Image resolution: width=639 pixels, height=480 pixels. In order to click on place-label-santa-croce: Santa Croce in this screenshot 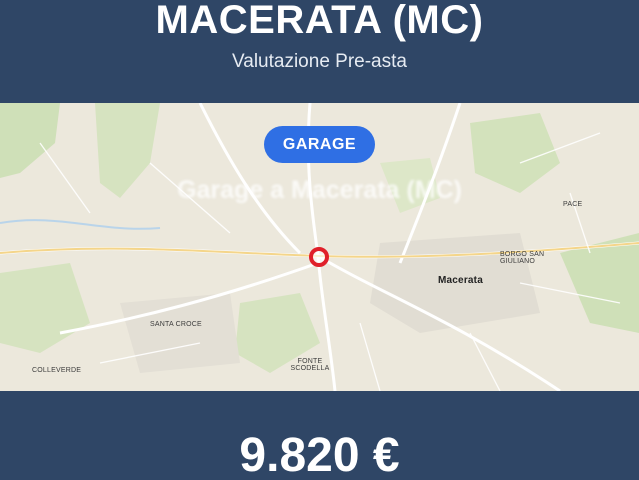, I will do `click(176, 324)`.